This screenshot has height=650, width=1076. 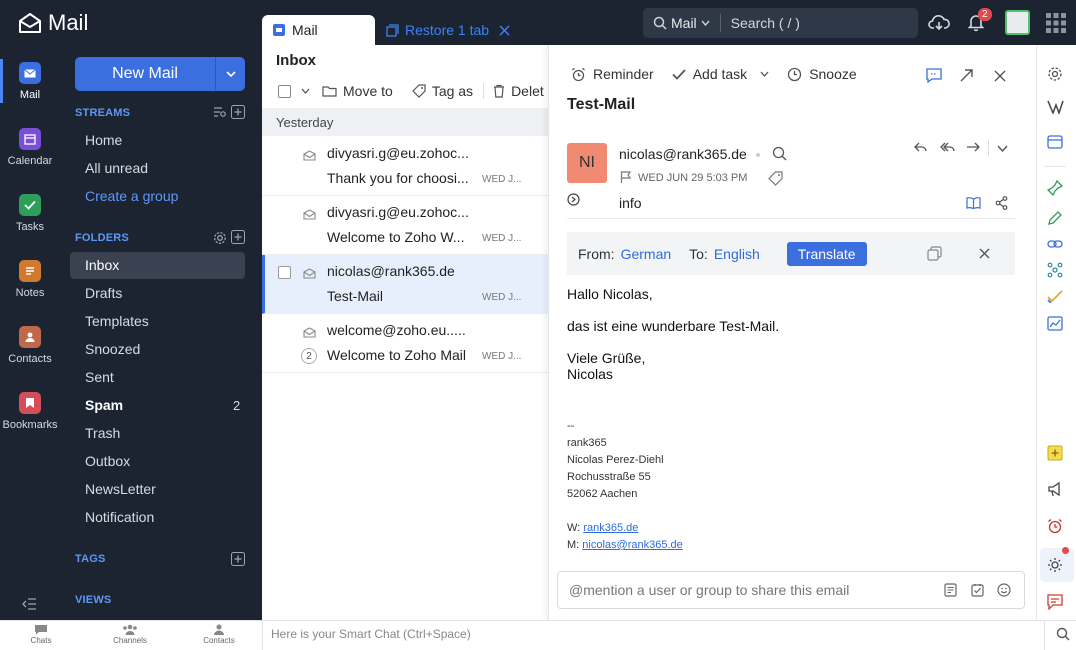 What do you see at coordinates (950, 590) in the screenshot?
I see `notes-attach-icon` at bounding box center [950, 590].